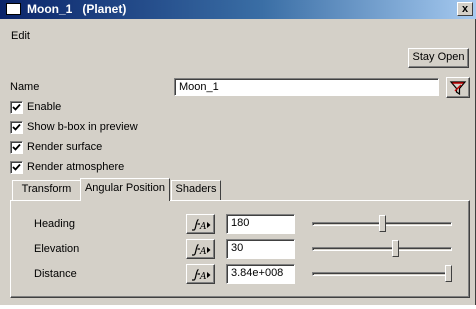  Describe the element at coordinates (82, 127) in the screenshot. I see `checkbox-label: Show b-box in preview` at that location.